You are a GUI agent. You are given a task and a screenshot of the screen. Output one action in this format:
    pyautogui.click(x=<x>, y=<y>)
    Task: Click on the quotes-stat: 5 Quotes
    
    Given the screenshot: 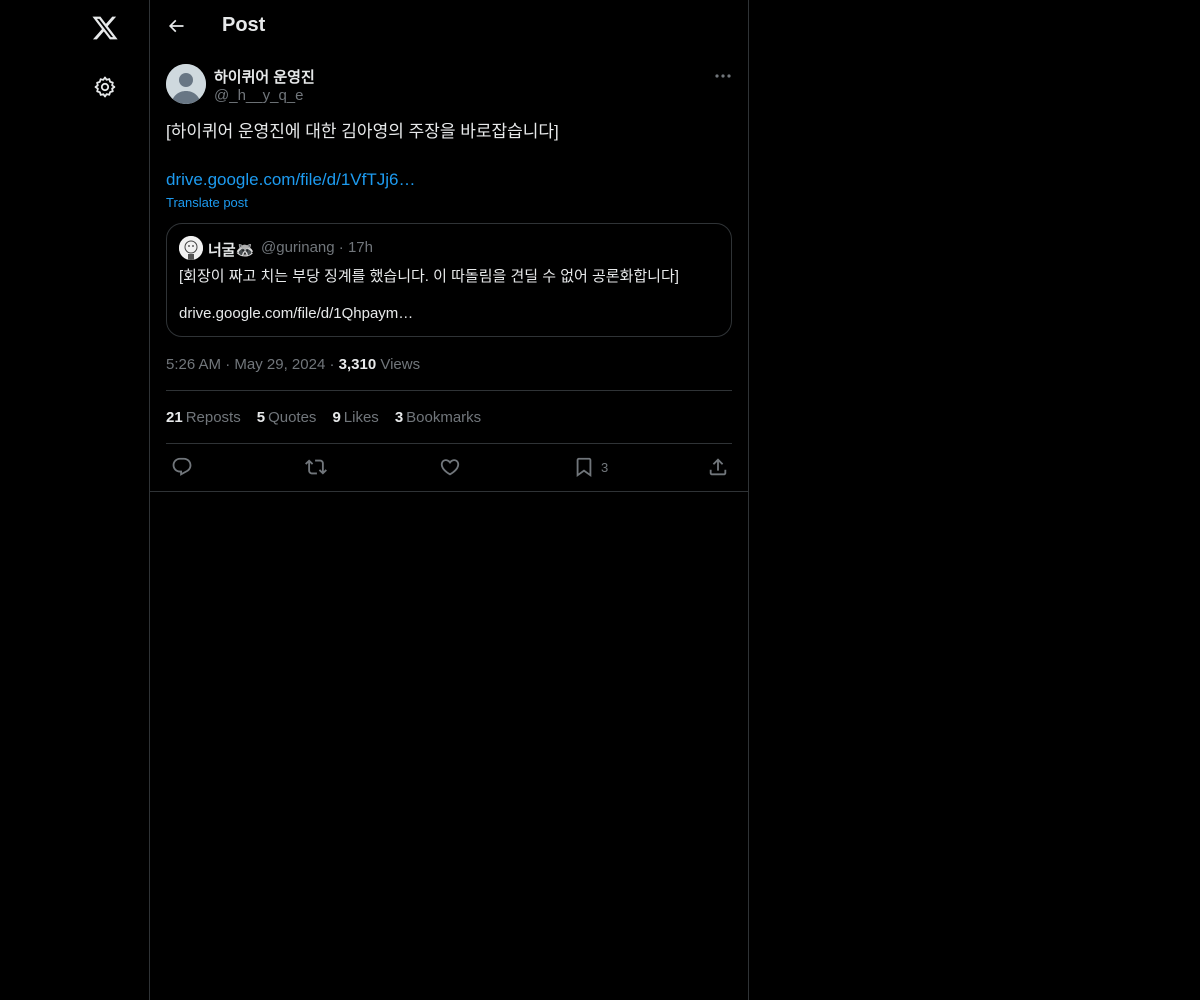 What is the action you would take?
    pyautogui.click(x=287, y=417)
    